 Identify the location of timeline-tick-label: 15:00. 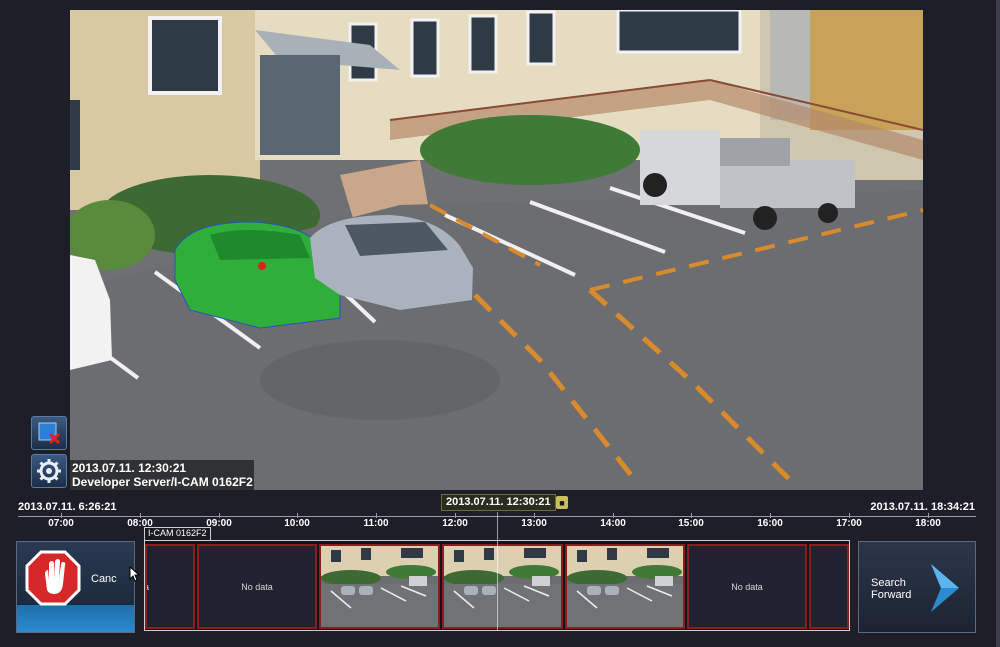
(691, 523).